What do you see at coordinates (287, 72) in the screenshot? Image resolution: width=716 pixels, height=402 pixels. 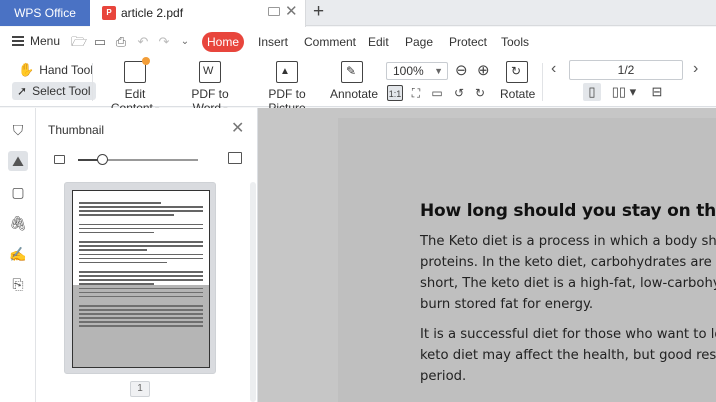 I see `pdf-to-picture-icon: ▲` at bounding box center [287, 72].